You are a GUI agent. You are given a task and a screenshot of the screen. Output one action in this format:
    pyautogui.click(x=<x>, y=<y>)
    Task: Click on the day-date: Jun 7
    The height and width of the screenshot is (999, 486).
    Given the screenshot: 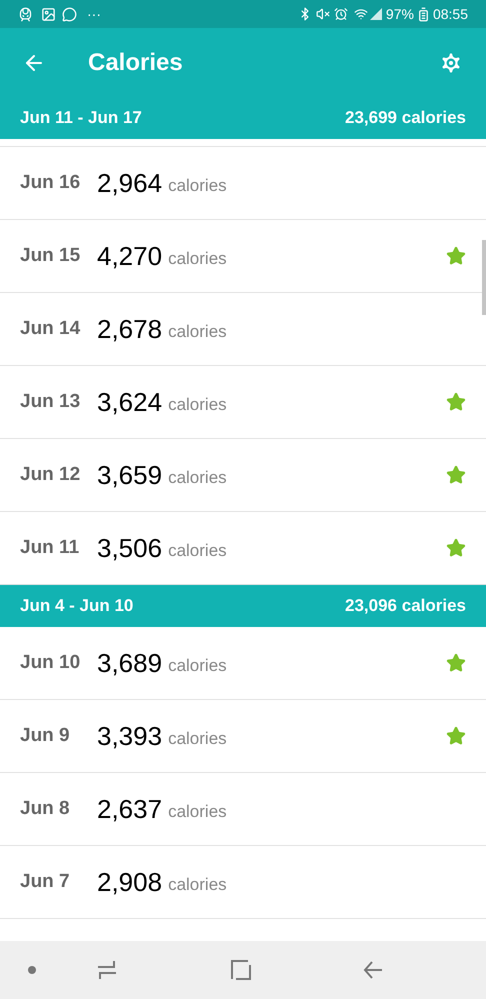 What is the action you would take?
    pyautogui.click(x=45, y=882)
    